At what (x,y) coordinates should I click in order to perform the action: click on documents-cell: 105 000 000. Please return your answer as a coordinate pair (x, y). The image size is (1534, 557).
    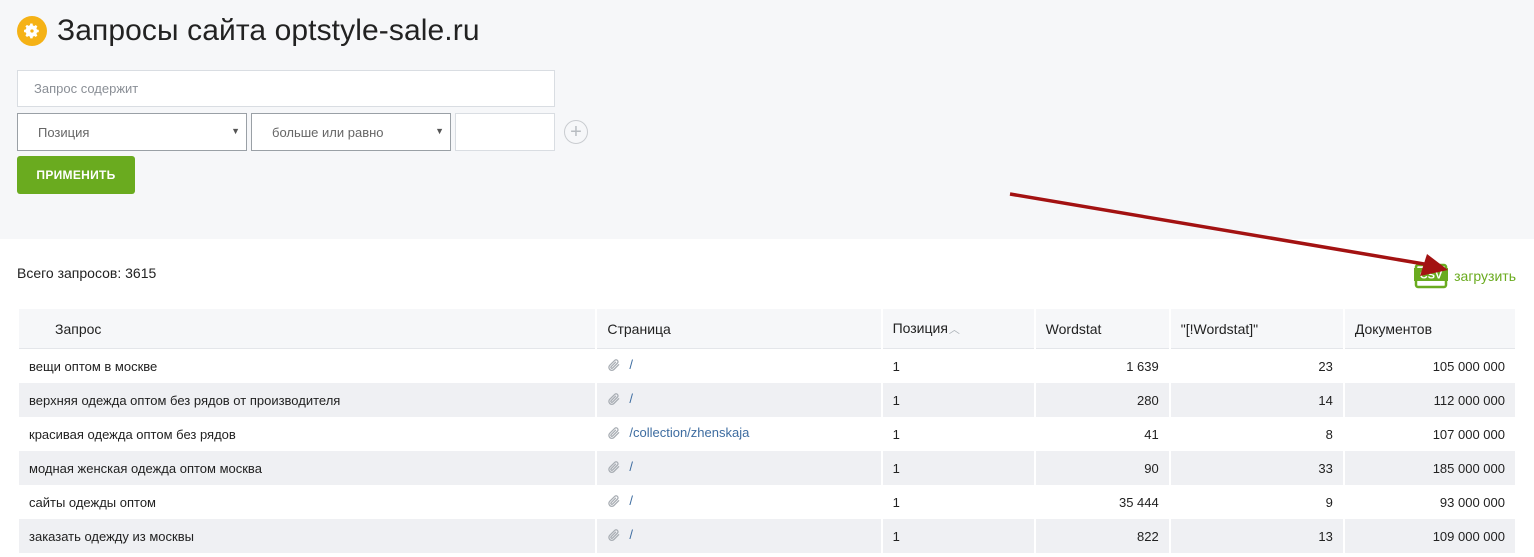
    Looking at the image, I should click on (1468, 366).